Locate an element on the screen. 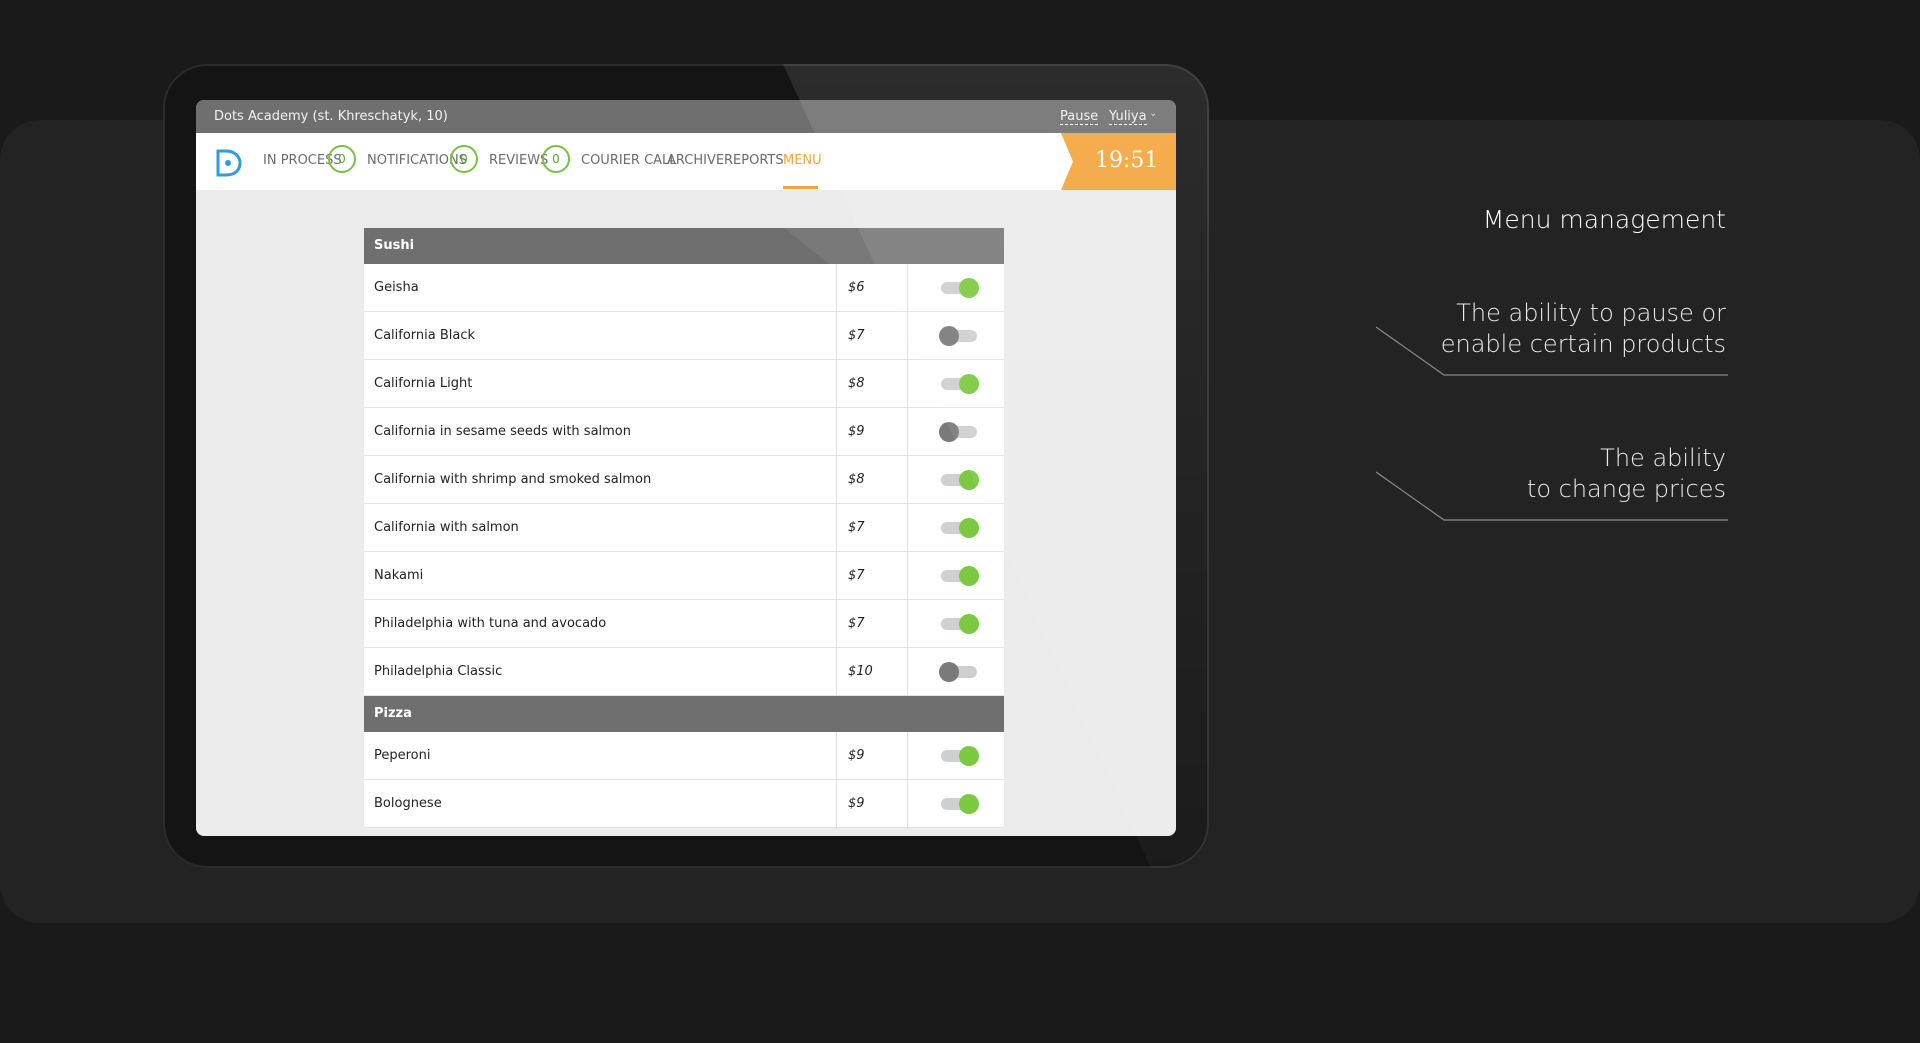 The height and width of the screenshot is (1043, 1920). tab-reports: REPORTS is located at coordinates (754, 160).